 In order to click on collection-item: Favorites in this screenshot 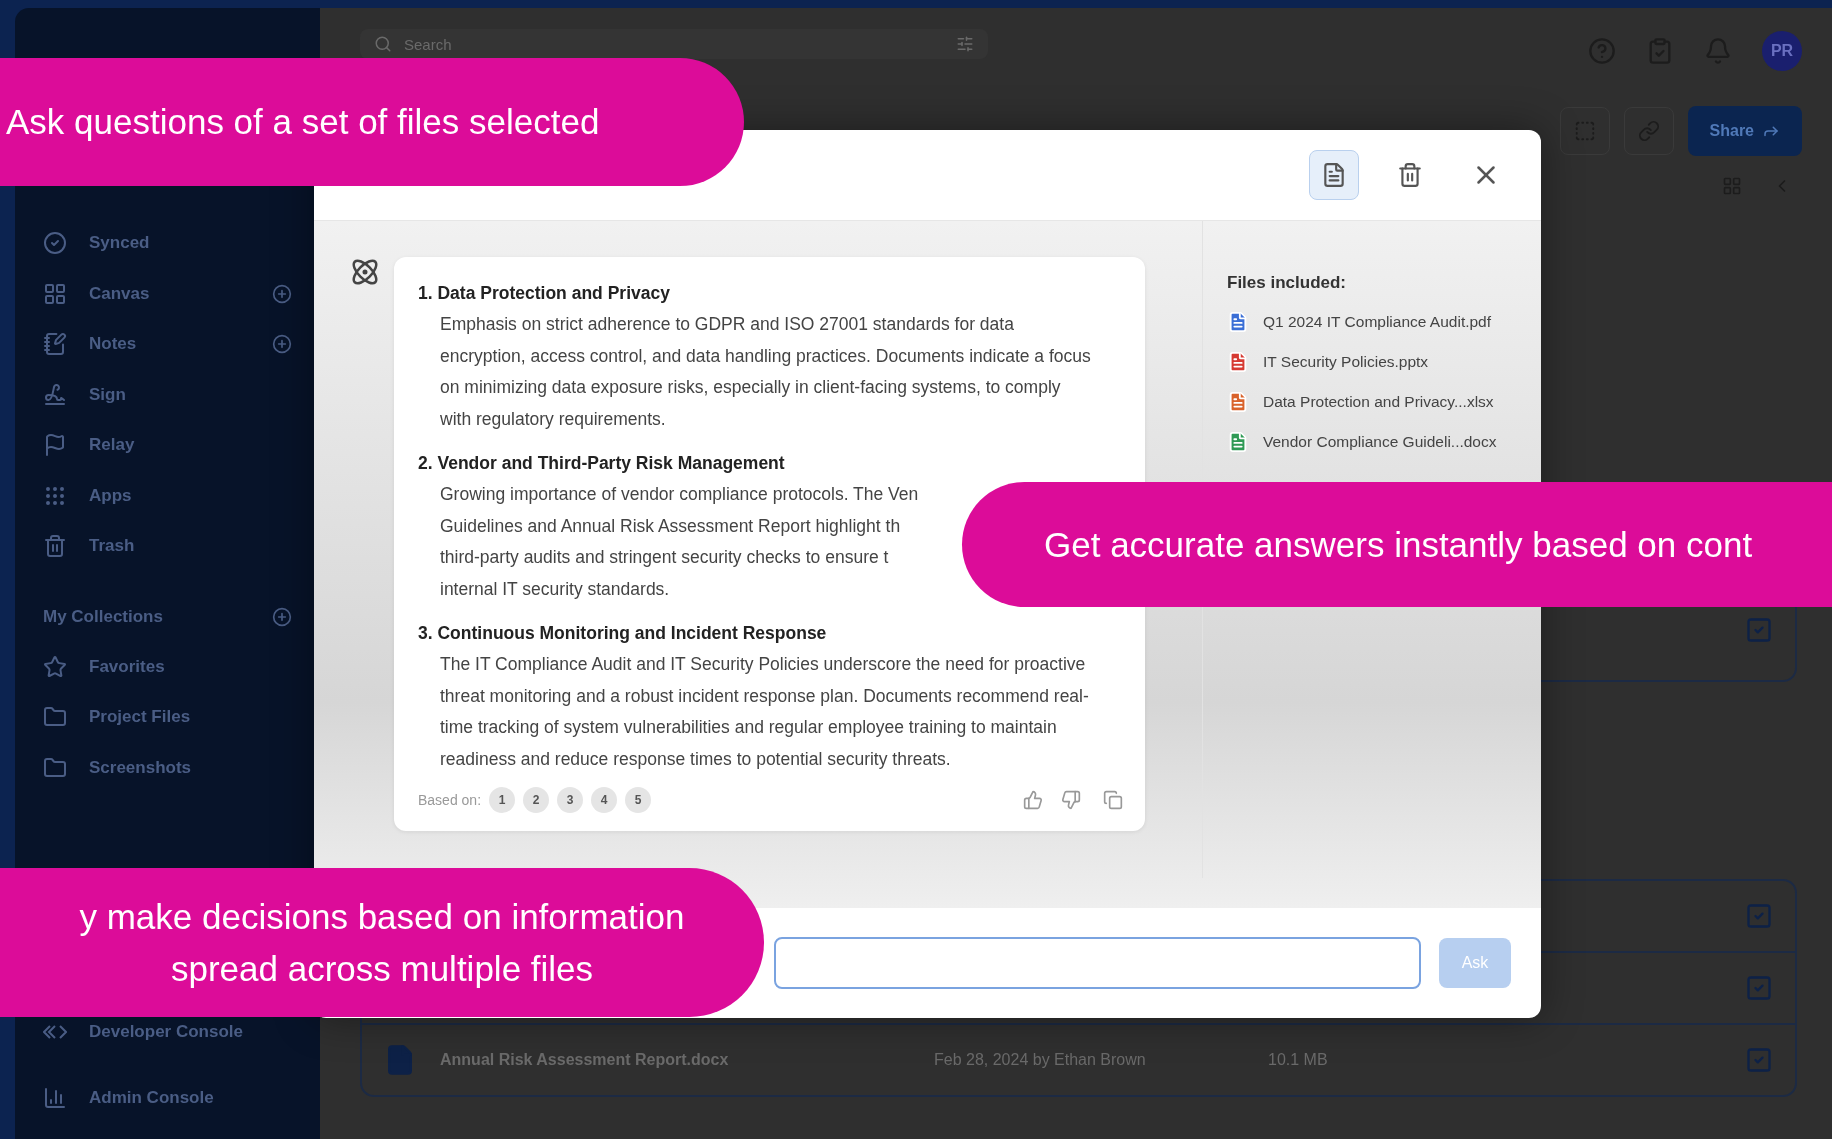, I will do `click(190, 666)`.